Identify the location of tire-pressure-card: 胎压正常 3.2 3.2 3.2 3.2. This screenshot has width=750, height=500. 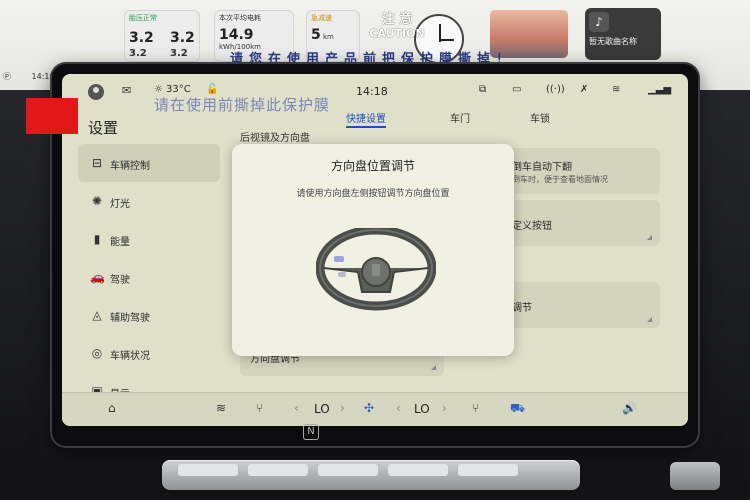
(162, 36).